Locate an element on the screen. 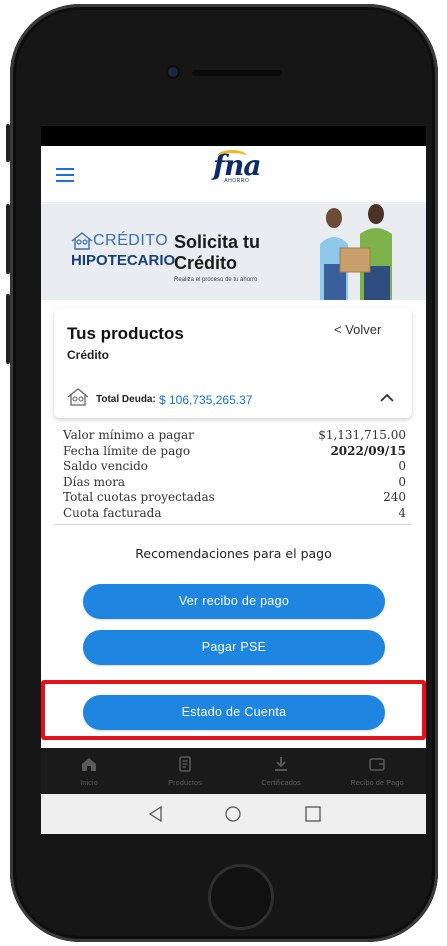 This screenshot has width=447, height=946. volume-down-button is located at coordinates (8, 329).